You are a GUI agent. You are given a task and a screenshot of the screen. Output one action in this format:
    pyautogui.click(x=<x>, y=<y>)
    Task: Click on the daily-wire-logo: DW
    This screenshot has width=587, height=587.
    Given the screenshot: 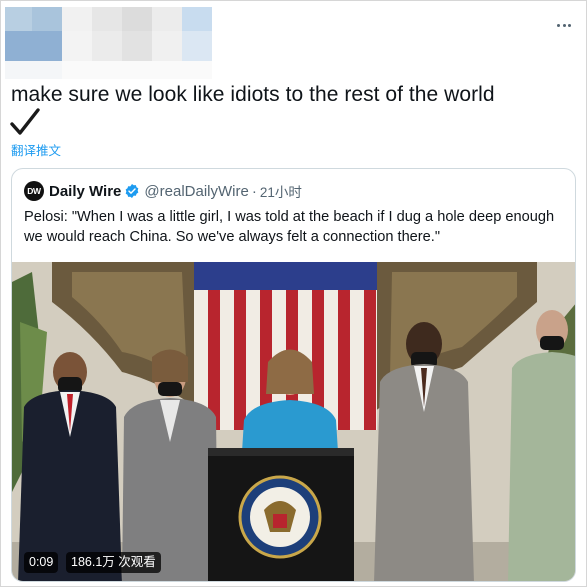 What is the action you would take?
    pyautogui.click(x=34, y=191)
    